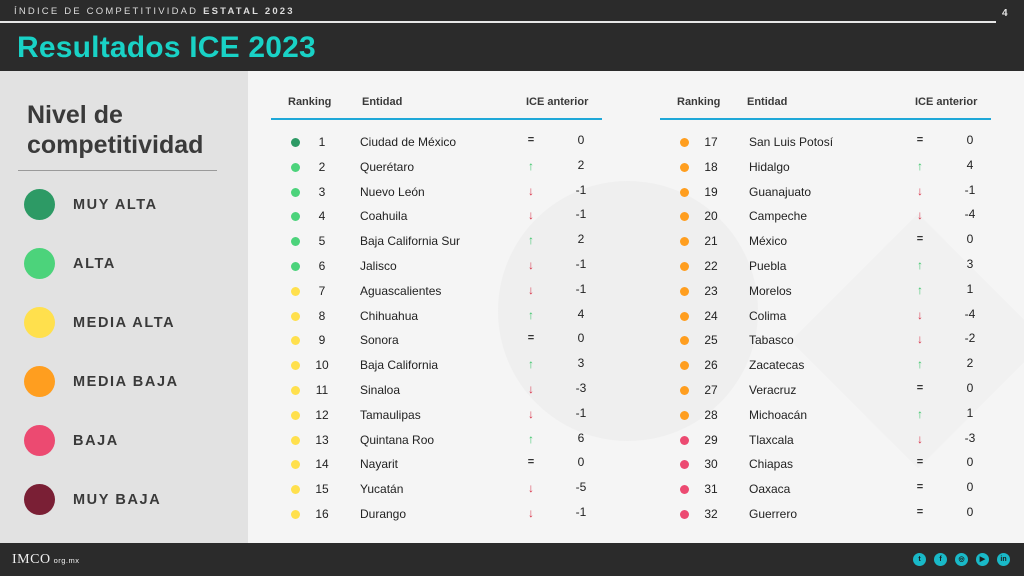 The width and height of the screenshot is (1024, 576). I want to click on entity-name: Tabasco, so click(771, 340).